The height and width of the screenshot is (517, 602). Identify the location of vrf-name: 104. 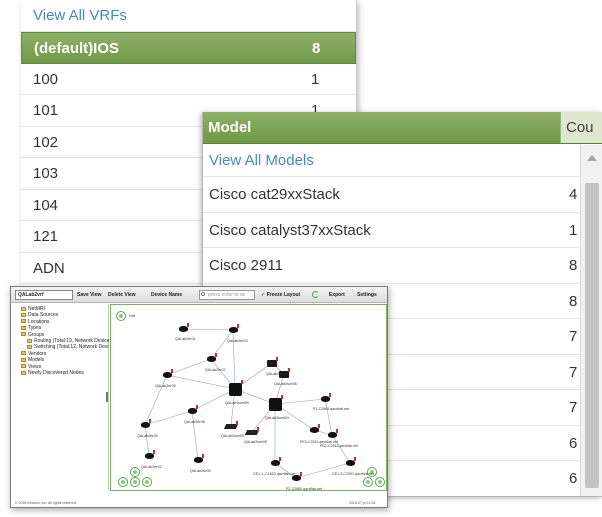
(46, 205).